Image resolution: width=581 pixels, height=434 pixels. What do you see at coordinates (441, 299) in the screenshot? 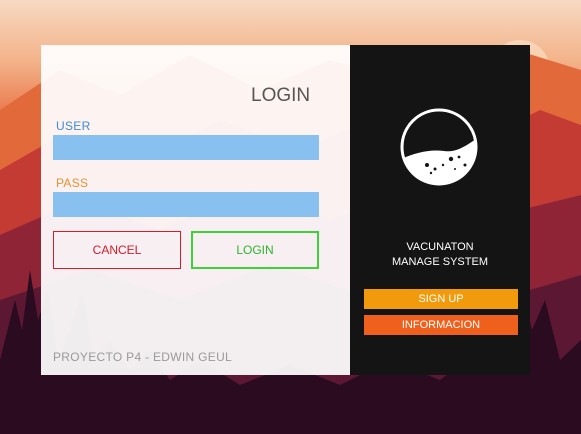
I see `sign-up-button: SIGN UP` at bounding box center [441, 299].